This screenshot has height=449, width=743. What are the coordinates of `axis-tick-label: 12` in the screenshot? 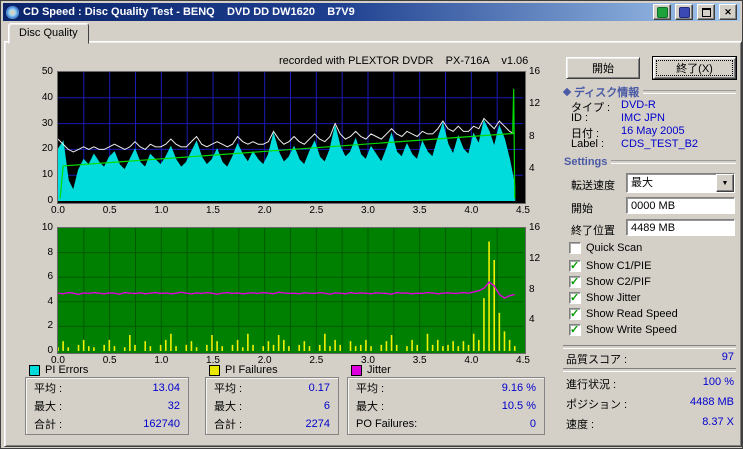 It's located at (535, 104).